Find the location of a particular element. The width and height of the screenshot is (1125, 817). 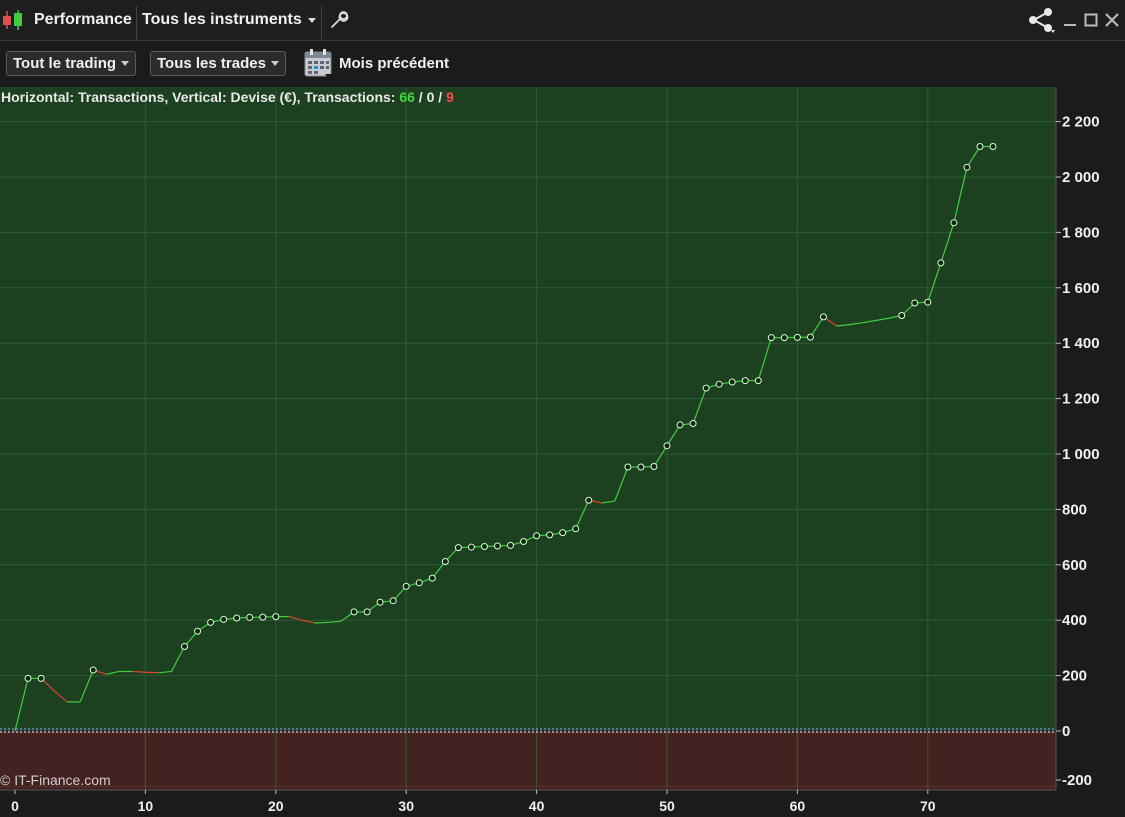

close-button is located at coordinates (1112, 20).